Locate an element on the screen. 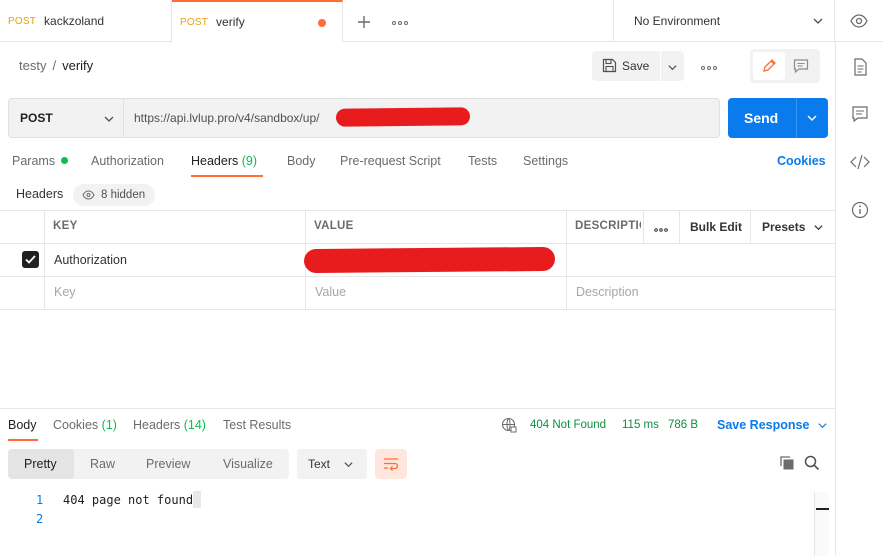 The height and width of the screenshot is (556, 883). line-number: 2 is located at coordinates (40, 519).